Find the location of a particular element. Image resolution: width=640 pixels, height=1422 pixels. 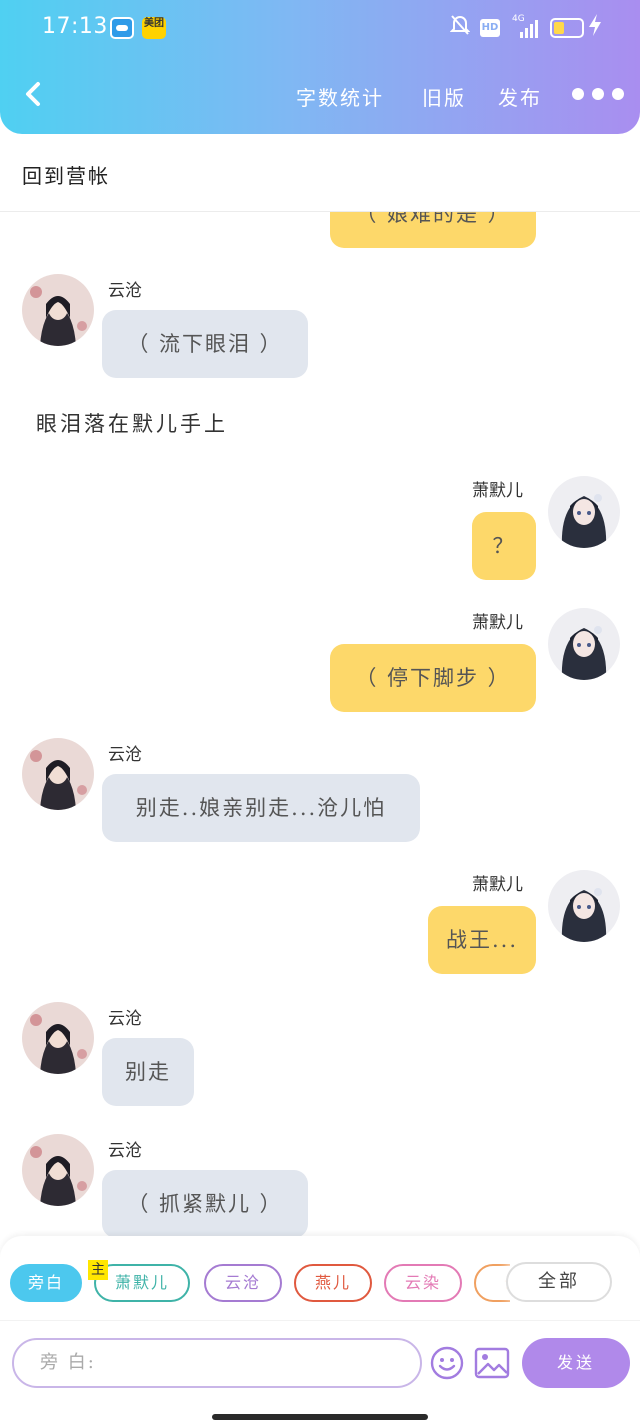

message-bubble: ？ is located at coordinates (504, 546).